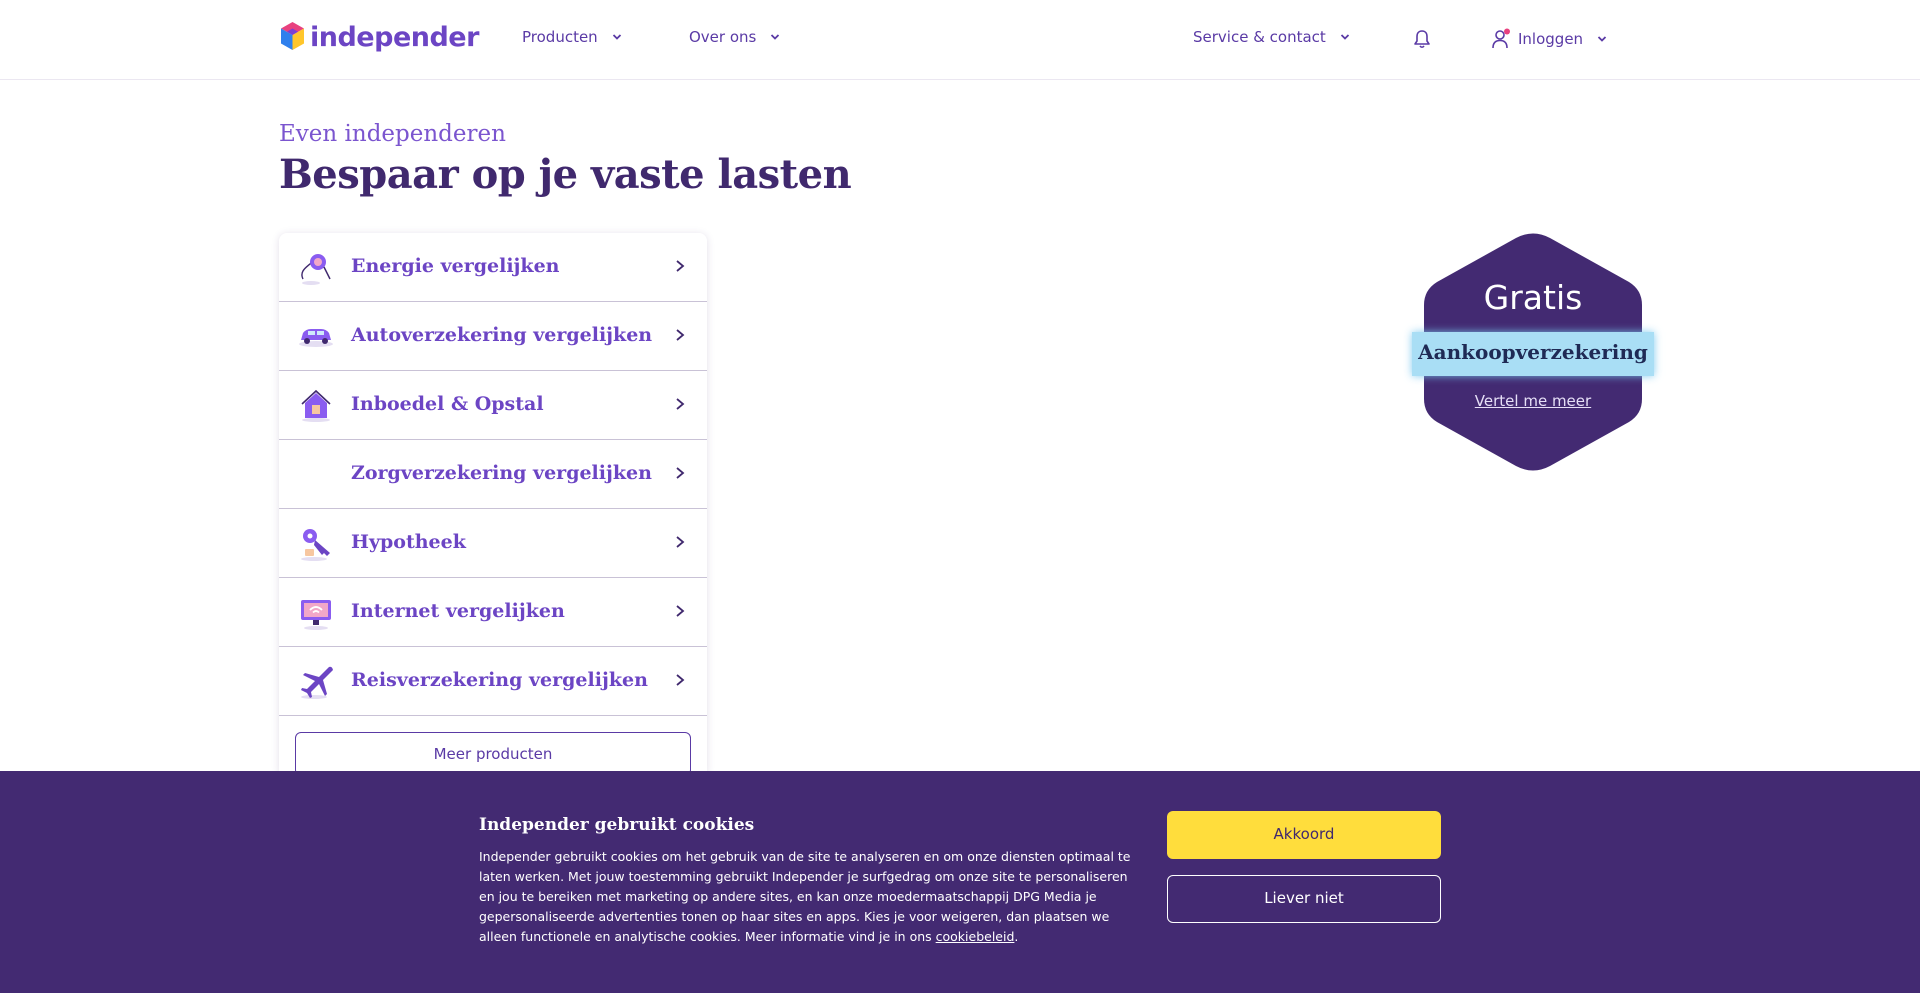  I want to click on cookie-title: Independer gebruikt cookies, so click(617, 825).